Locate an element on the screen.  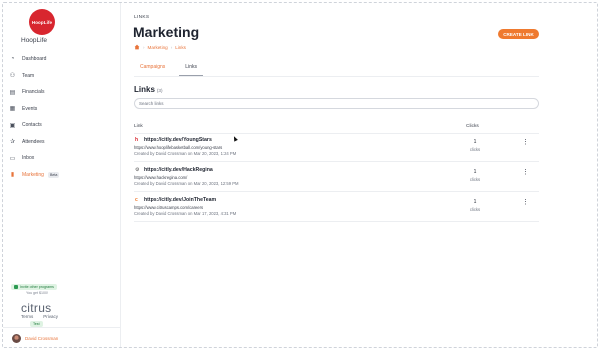
attendees-icon: ✰ is located at coordinates (12, 142).